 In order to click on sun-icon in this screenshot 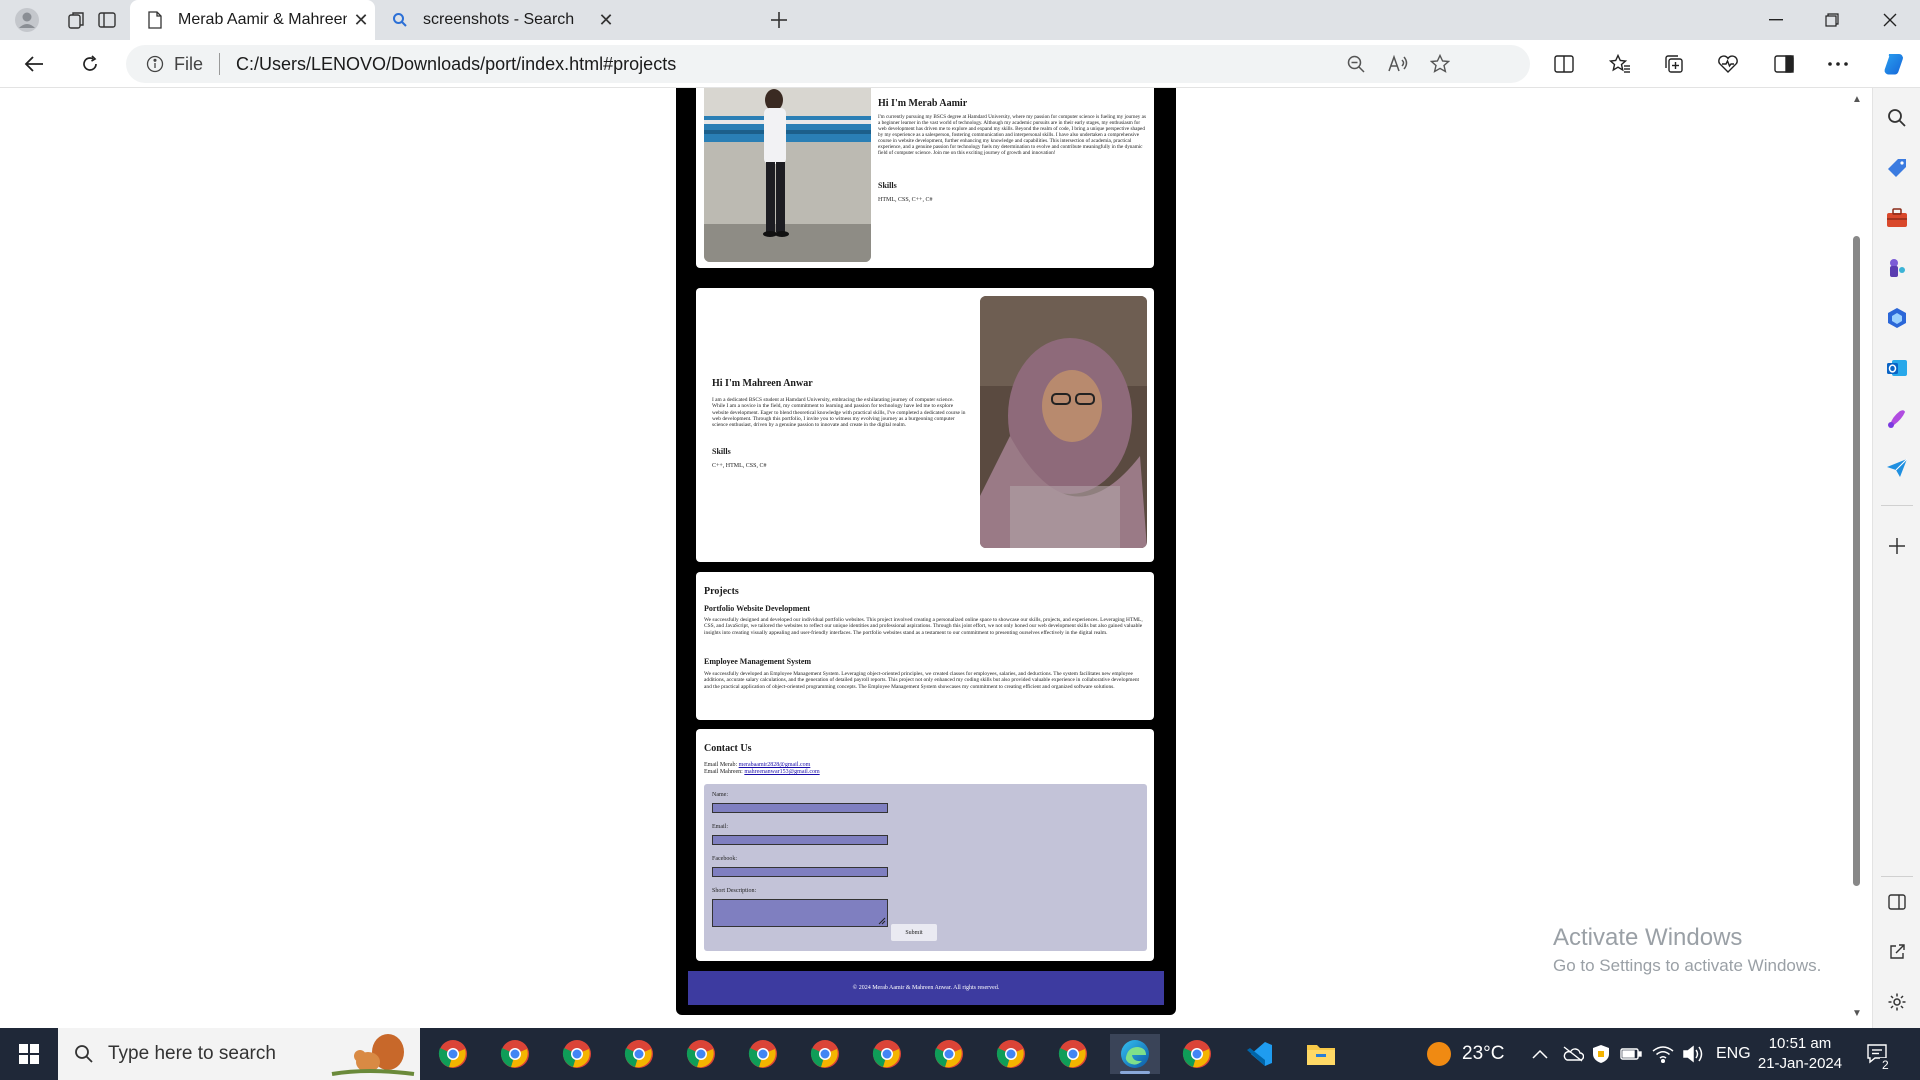, I will do `click(1439, 1054)`.